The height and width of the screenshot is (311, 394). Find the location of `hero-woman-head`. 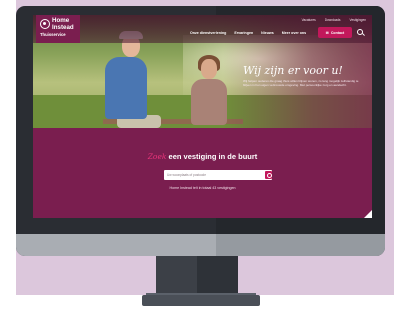

hero-woman-head is located at coordinates (209, 69).